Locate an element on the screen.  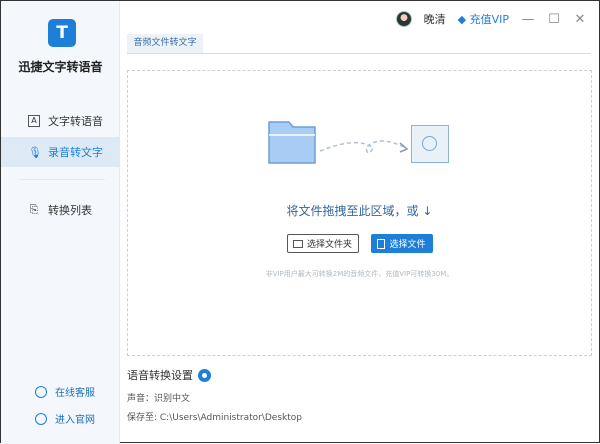
avatar is located at coordinates (403, 19).